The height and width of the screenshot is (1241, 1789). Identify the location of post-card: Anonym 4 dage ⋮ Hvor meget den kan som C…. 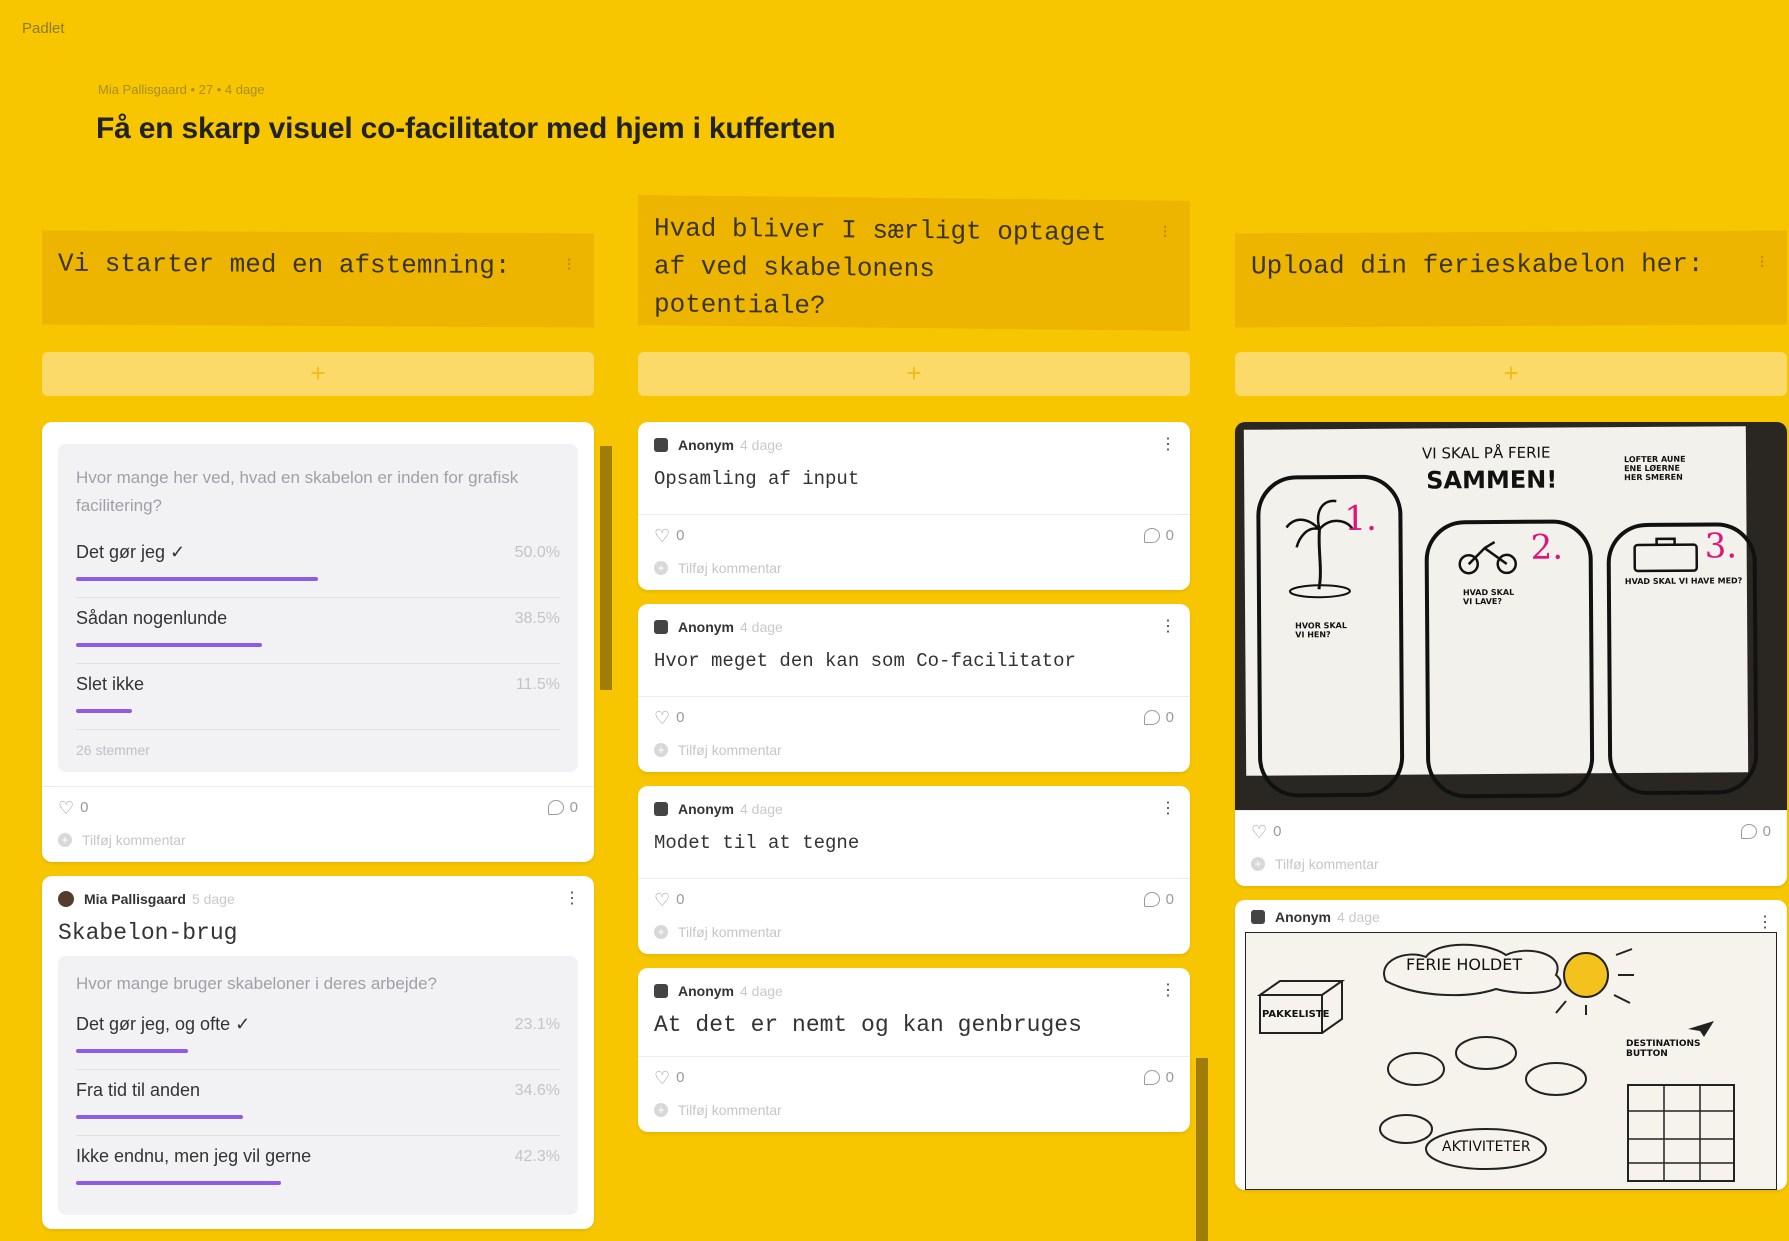
(914, 688).